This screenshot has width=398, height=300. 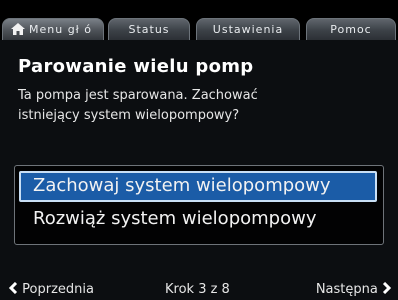 What do you see at coordinates (129, 115) in the screenshot?
I see `description-line-2: istniejący system wielopompowy?` at bounding box center [129, 115].